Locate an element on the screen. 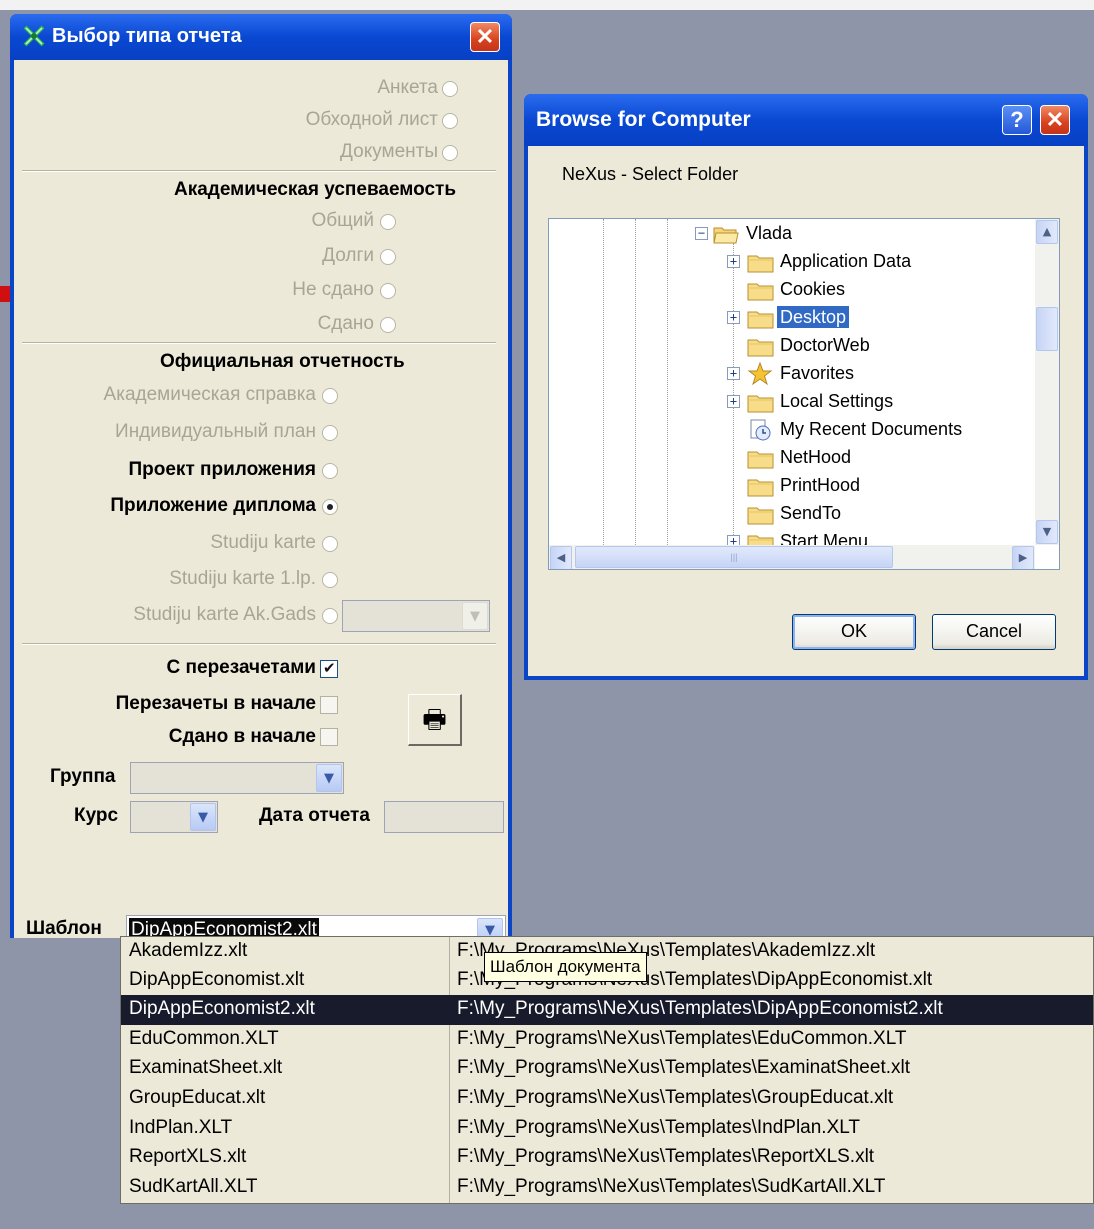  group-label: Группа is located at coordinates (83, 776).